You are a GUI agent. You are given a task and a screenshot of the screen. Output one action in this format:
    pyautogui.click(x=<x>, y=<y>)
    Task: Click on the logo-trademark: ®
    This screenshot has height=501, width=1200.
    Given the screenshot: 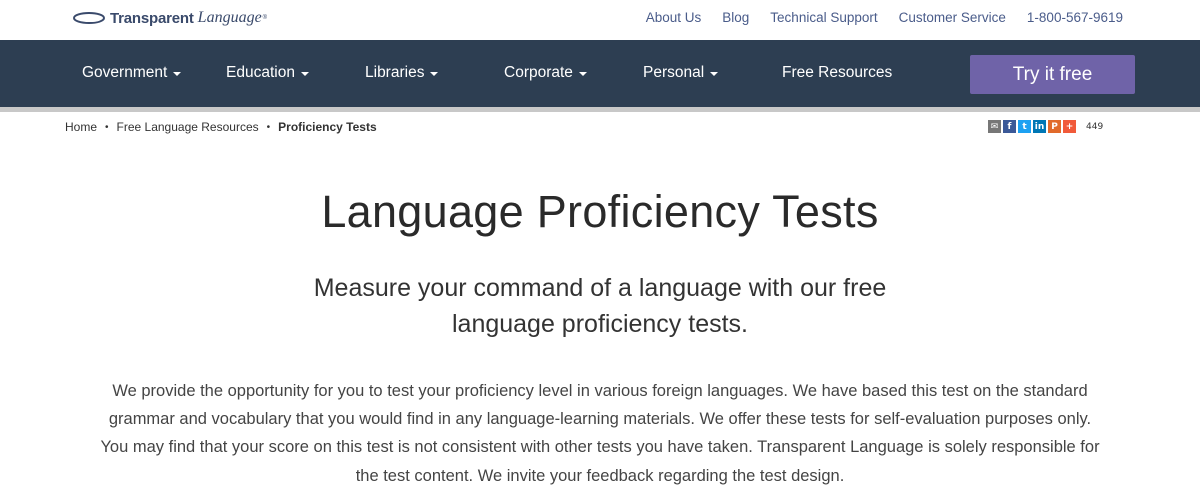 What is the action you would take?
    pyautogui.click(x=265, y=18)
    